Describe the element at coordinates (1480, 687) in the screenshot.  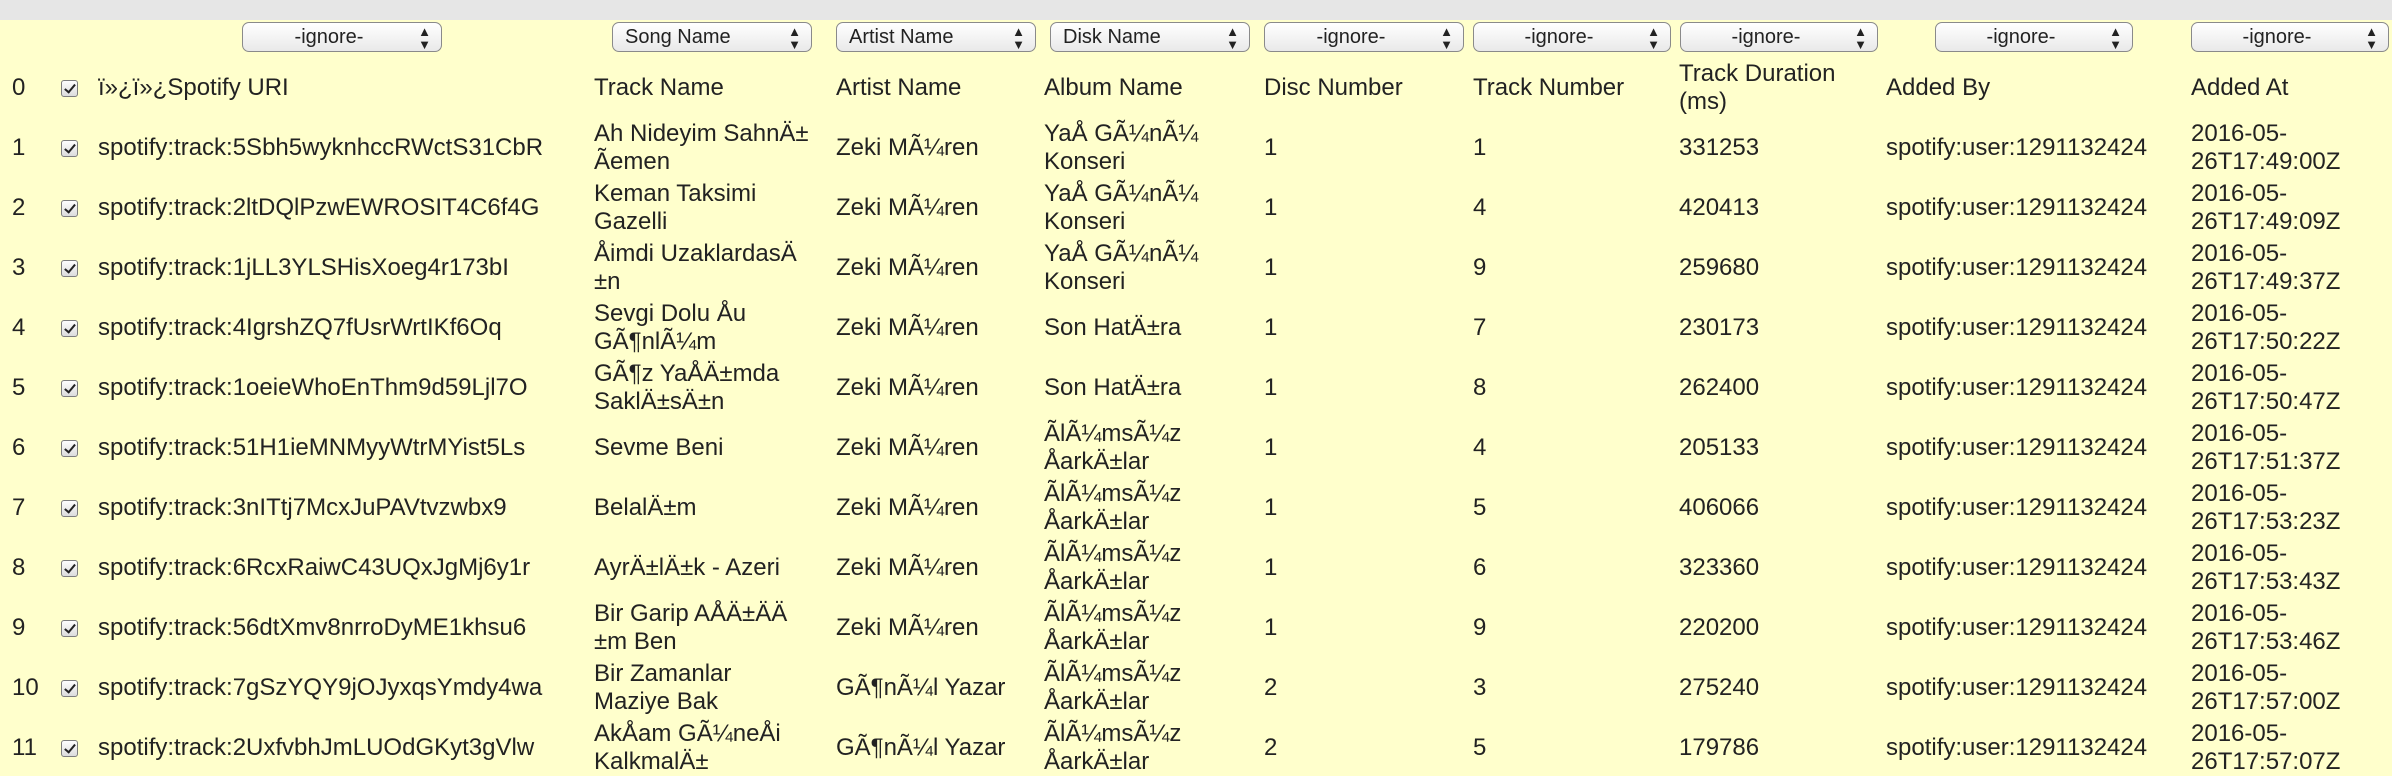
I see `track-number-cell: 3` at that location.